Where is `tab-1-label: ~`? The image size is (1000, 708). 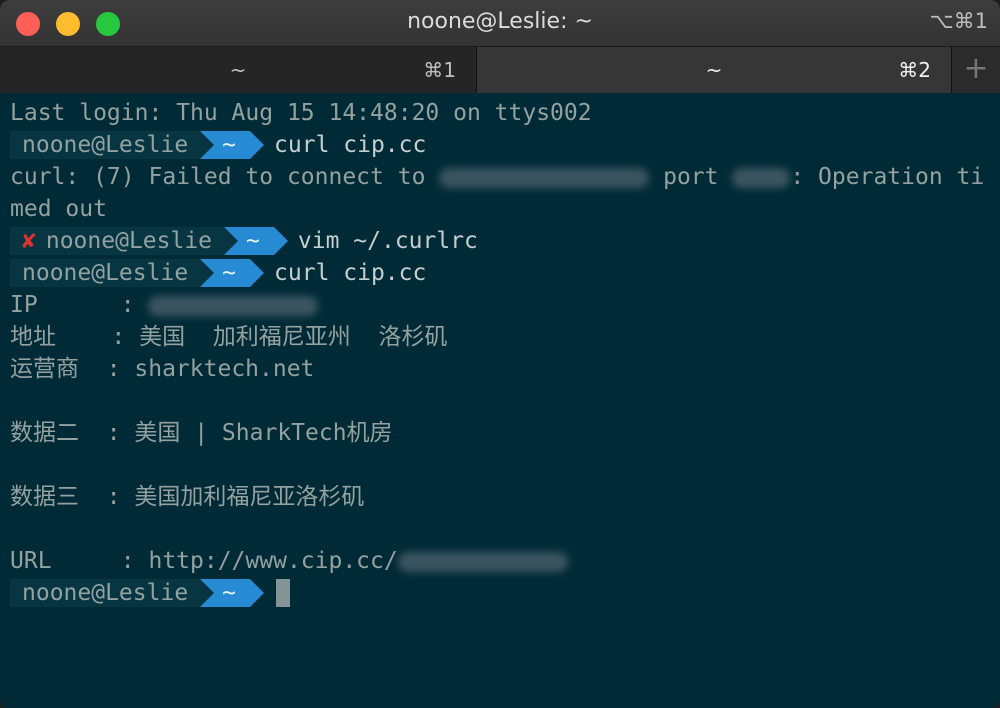
tab-1-label: ~ is located at coordinates (238, 70).